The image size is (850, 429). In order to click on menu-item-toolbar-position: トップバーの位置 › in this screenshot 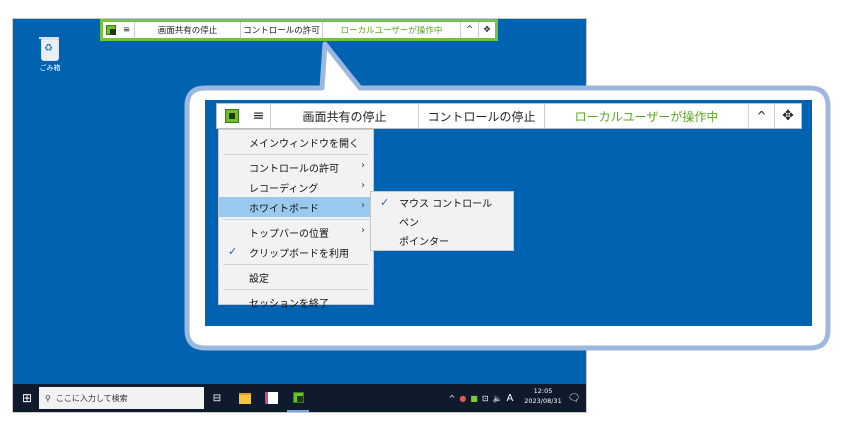, I will do `click(296, 232)`.